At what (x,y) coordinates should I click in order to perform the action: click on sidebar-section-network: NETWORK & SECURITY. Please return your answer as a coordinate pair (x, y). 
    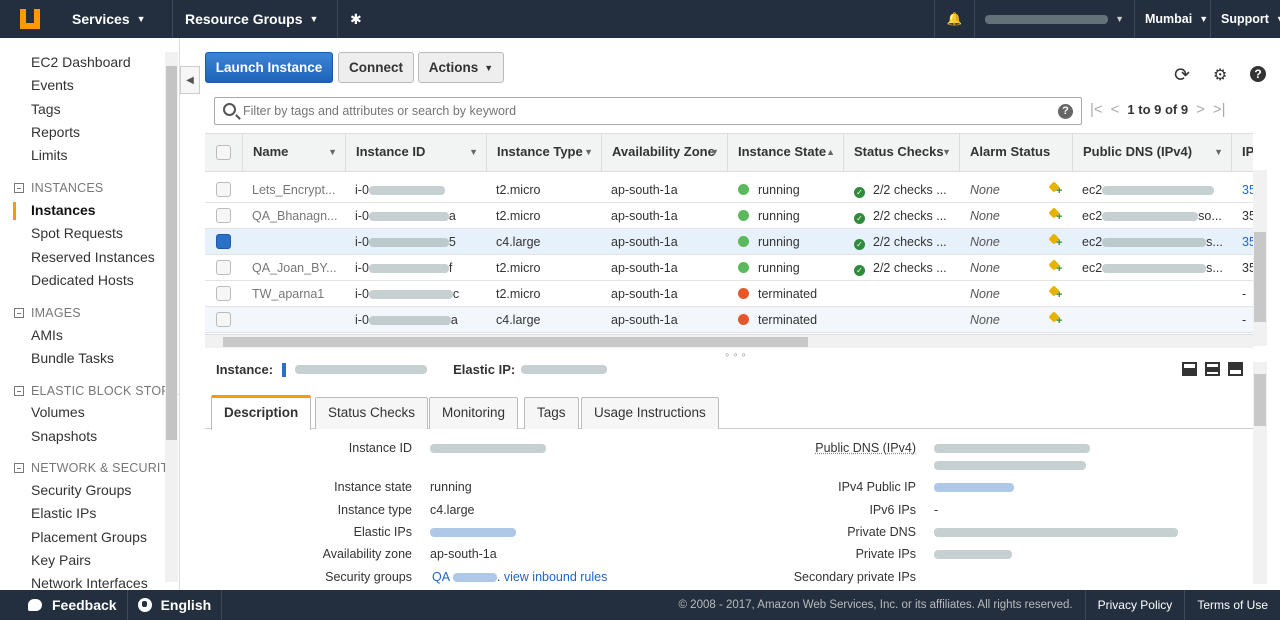
    Looking at the image, I should click on (95, 468).